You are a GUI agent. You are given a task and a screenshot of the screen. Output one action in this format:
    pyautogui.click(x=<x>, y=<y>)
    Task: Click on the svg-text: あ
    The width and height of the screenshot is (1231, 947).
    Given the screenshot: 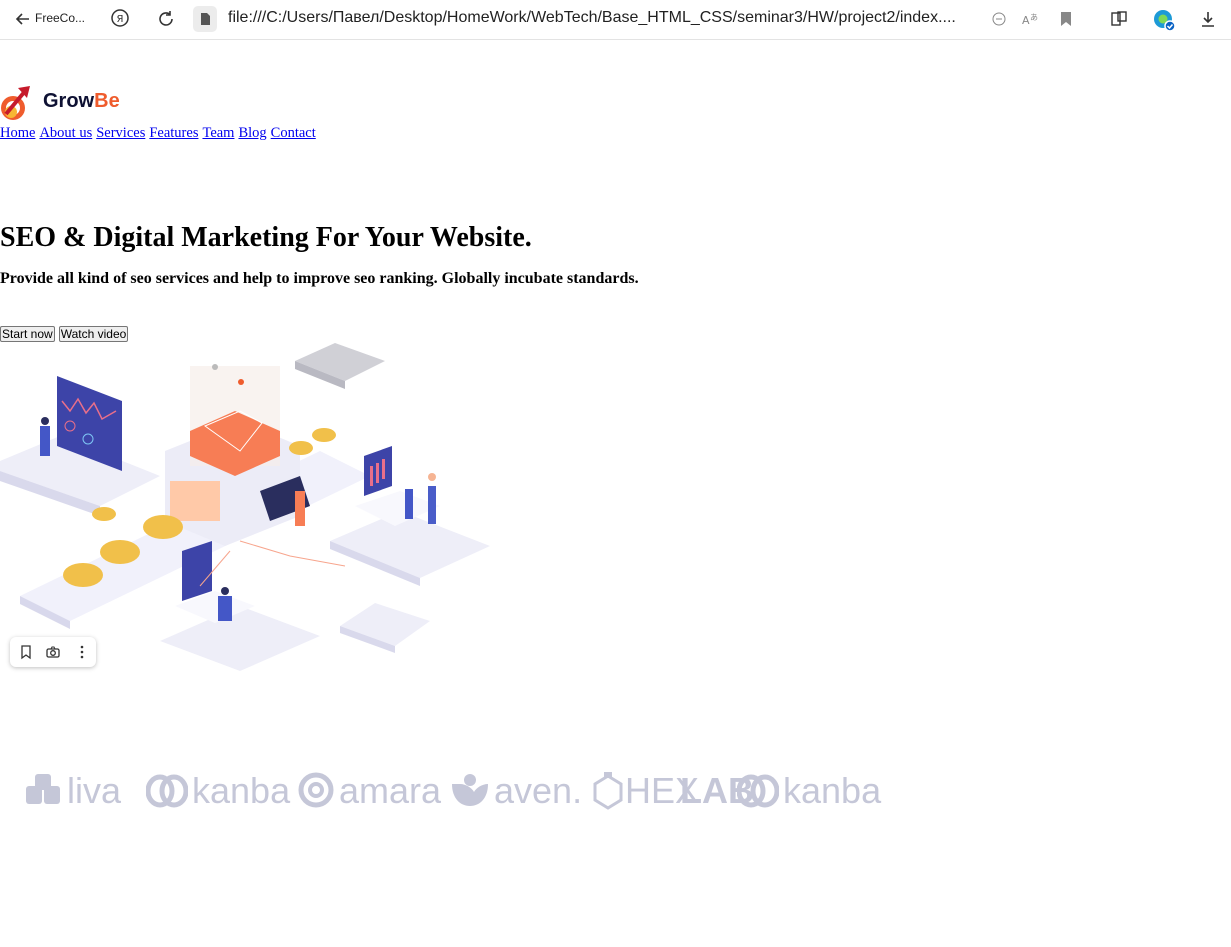 What is the action you would take?
    pyautogui.click(x=1034, y=17)
    